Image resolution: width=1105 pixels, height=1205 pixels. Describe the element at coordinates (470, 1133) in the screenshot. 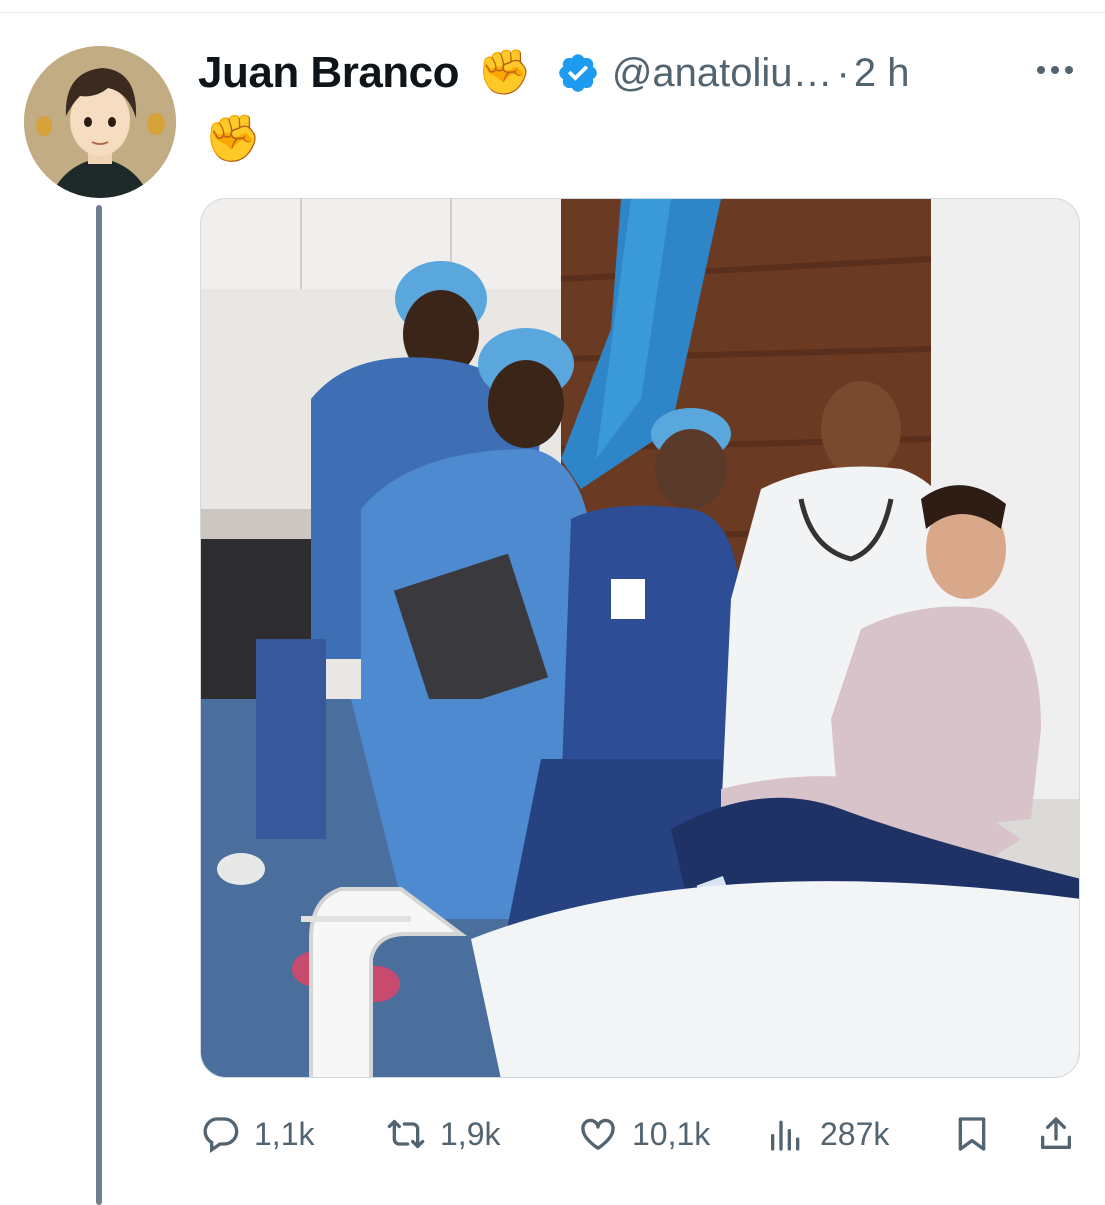

I see `retweet-count: 1,9k` at that location.